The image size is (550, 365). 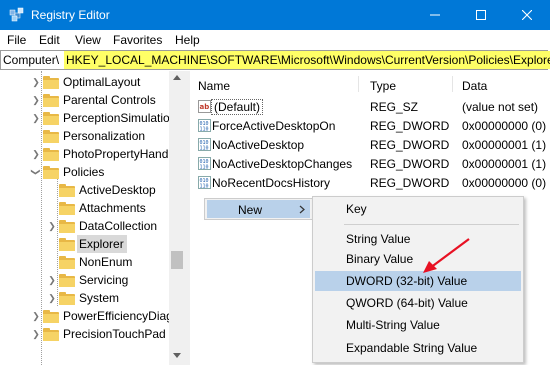 I want to click on value-name: (Default), so click(x=237, y=107).